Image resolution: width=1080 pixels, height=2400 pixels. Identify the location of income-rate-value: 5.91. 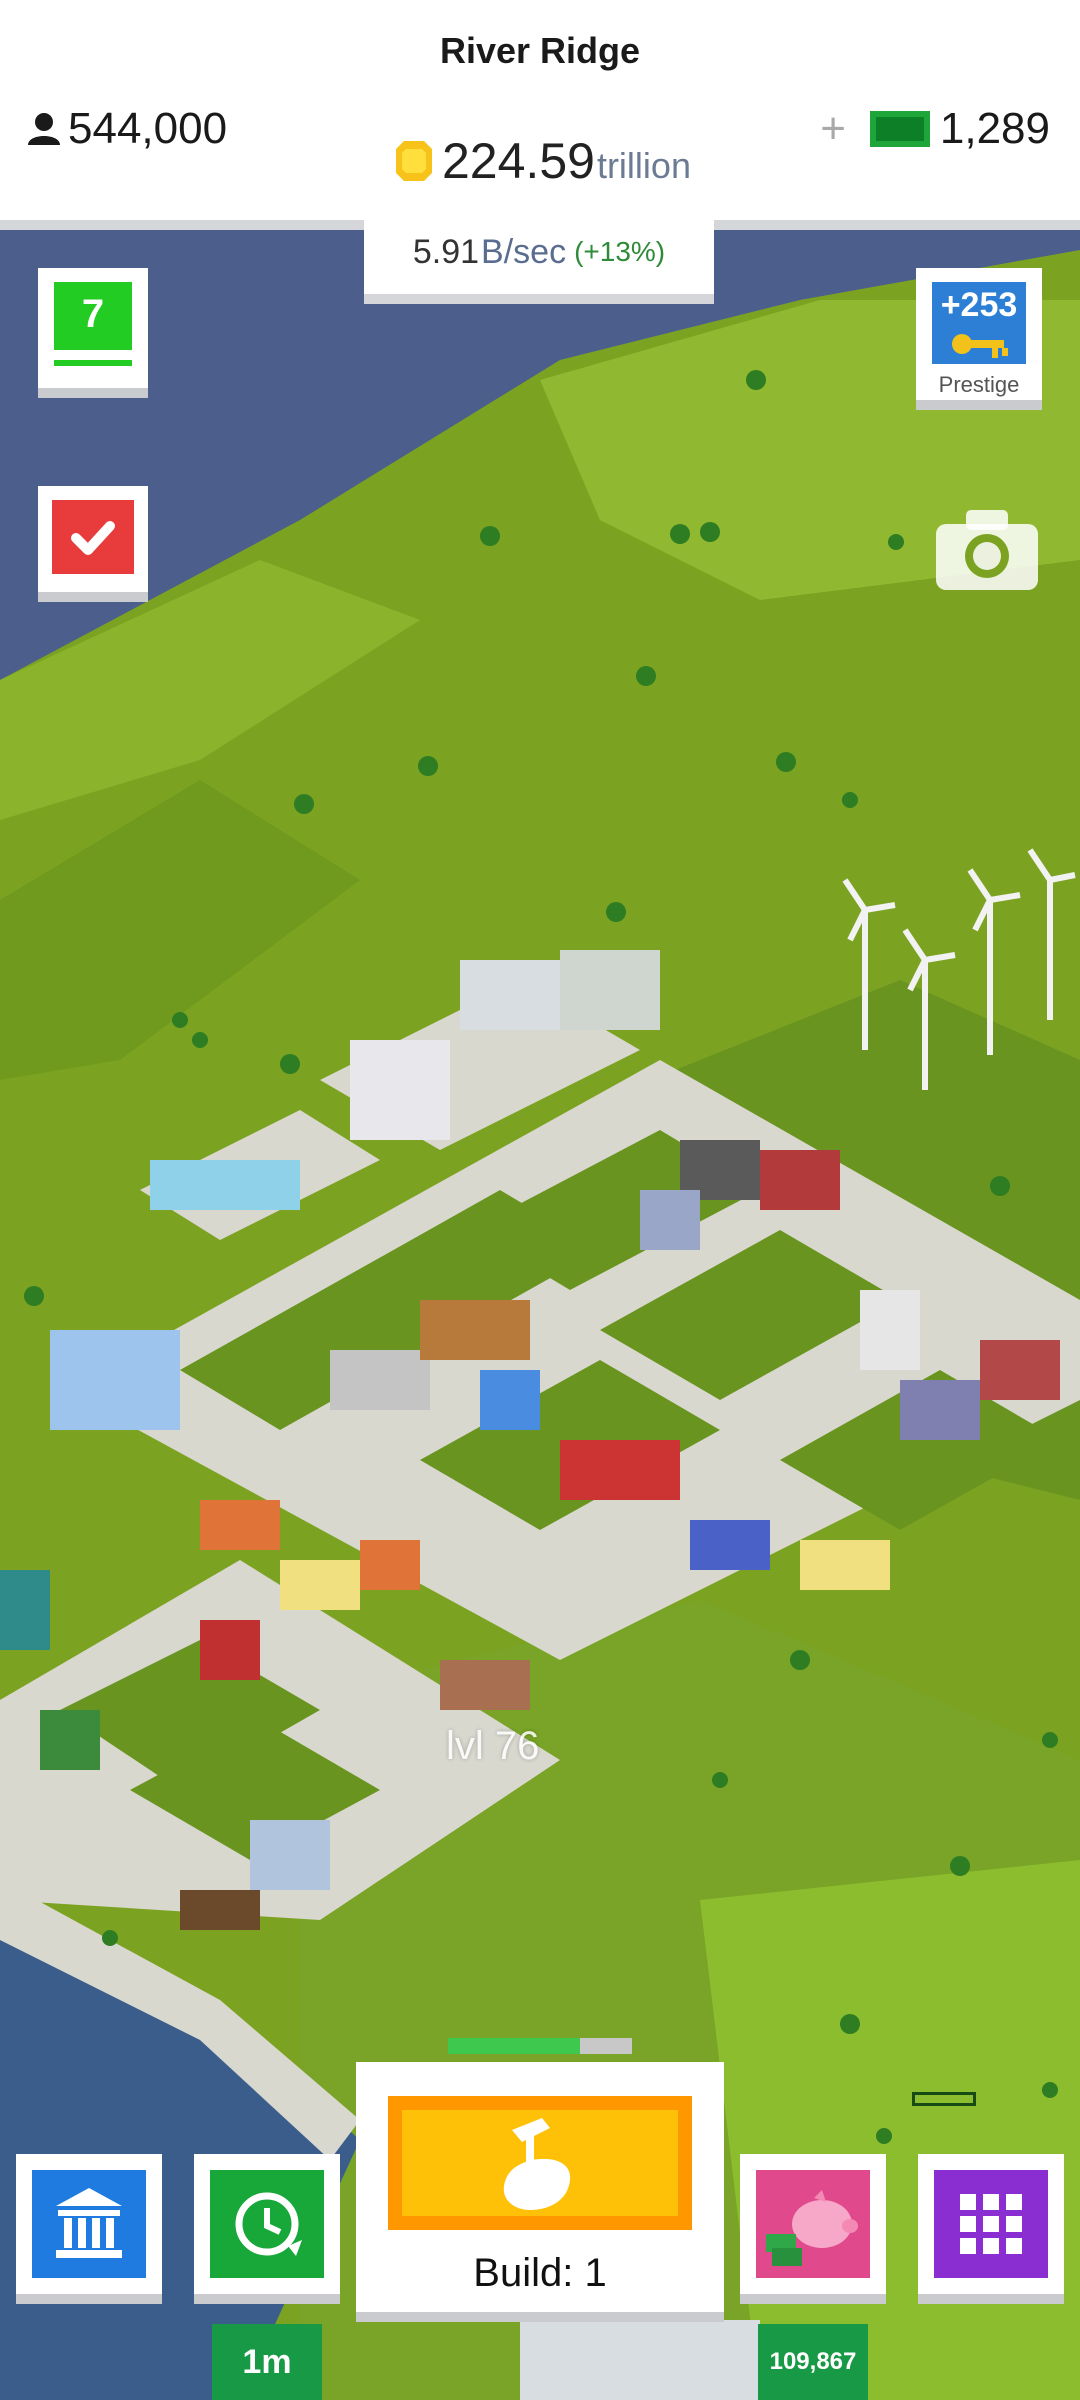
(446, 251).